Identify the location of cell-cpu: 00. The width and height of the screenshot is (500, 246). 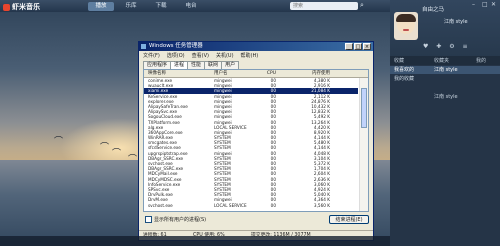
(273, 205).